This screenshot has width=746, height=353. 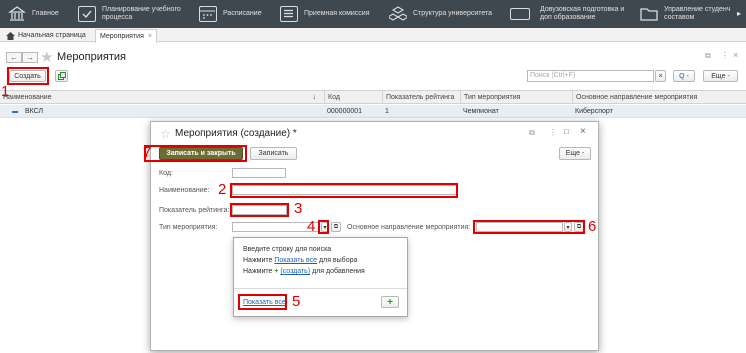 What do you see at coordinates (373, 111) in the screenshot?
I see `table-row: ВКСЛ 000000001 1 Чемпионат Киберспорт` at bounding box center [373, 111].